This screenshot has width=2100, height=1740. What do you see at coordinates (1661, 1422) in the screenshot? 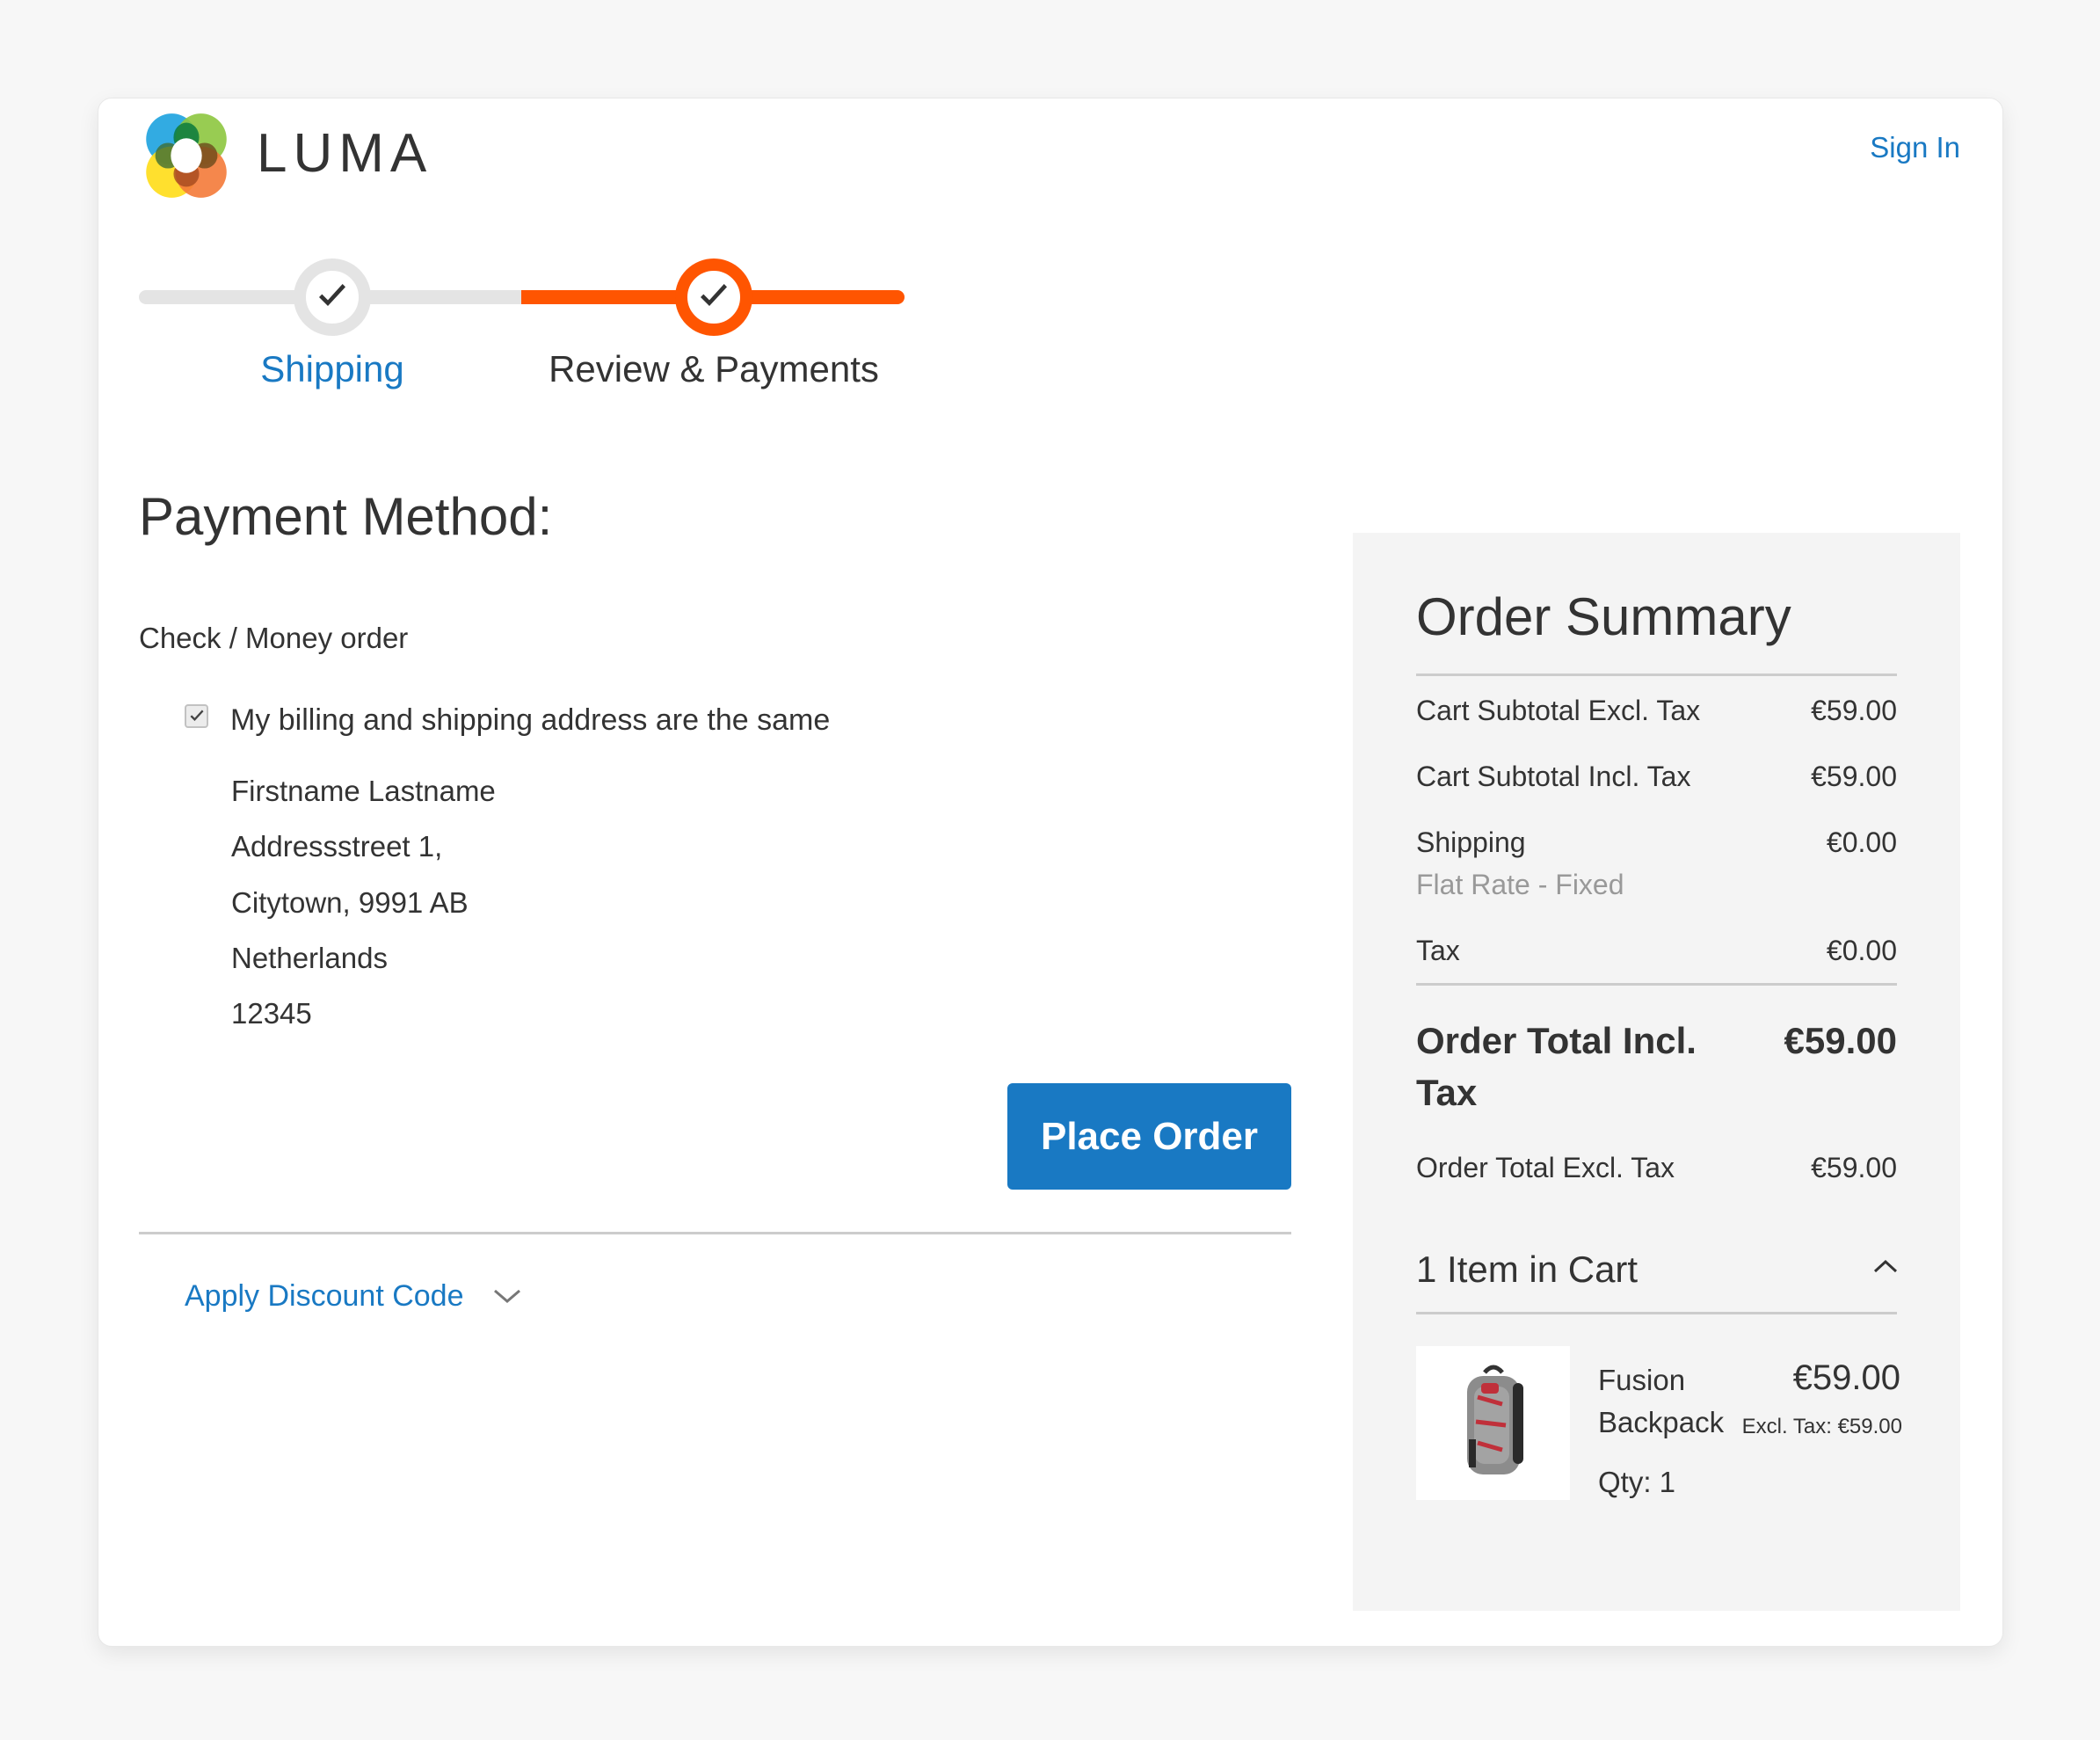
I see `item-name-line: Backpack` at bounding box center [1661, 1422].